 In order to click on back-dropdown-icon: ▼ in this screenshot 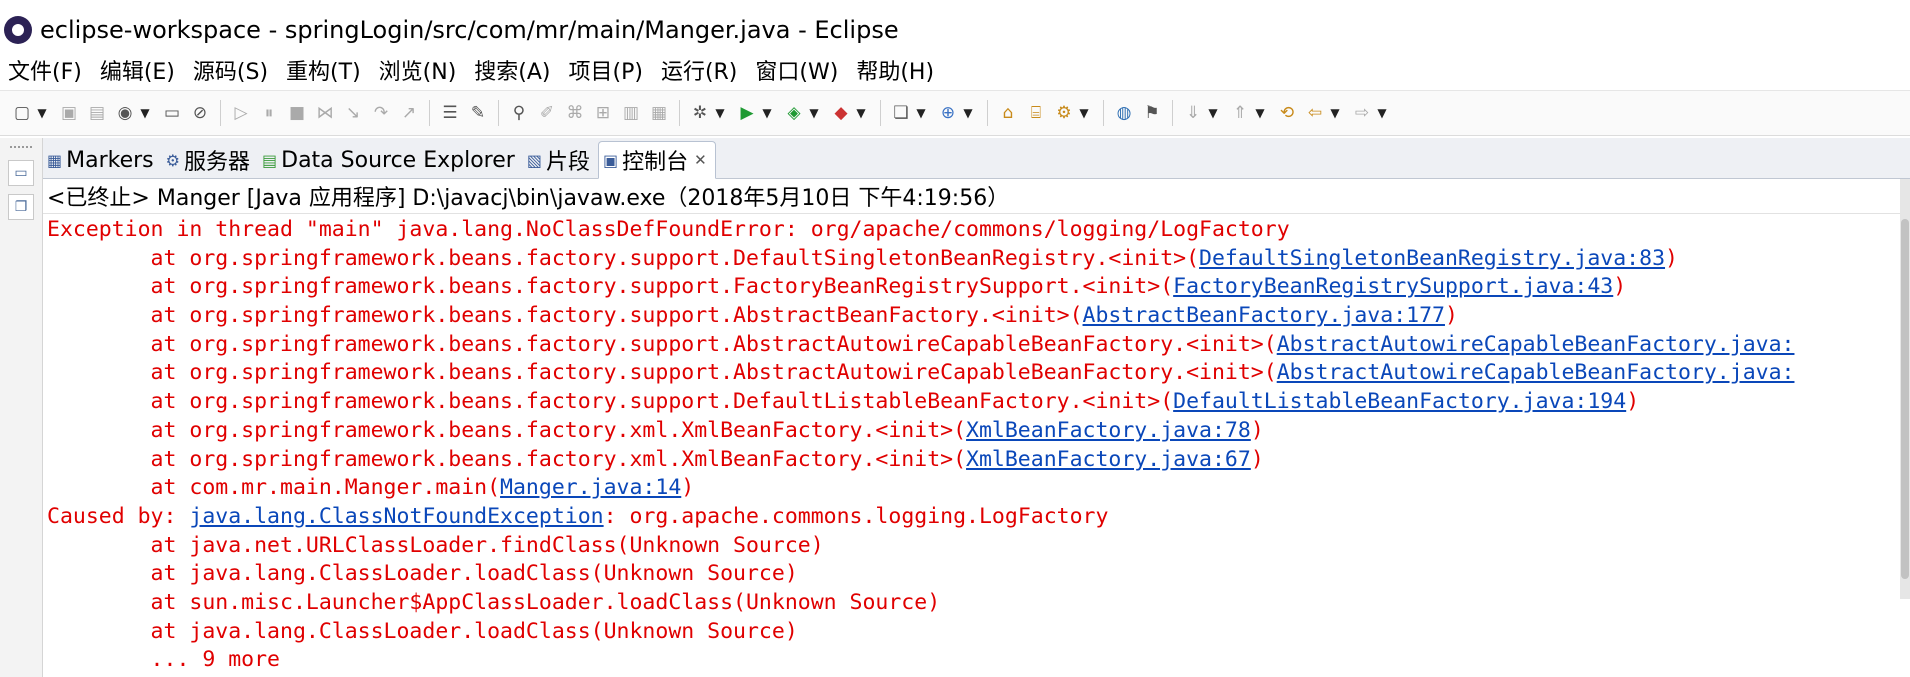, I will do `click(1335, 113)`.